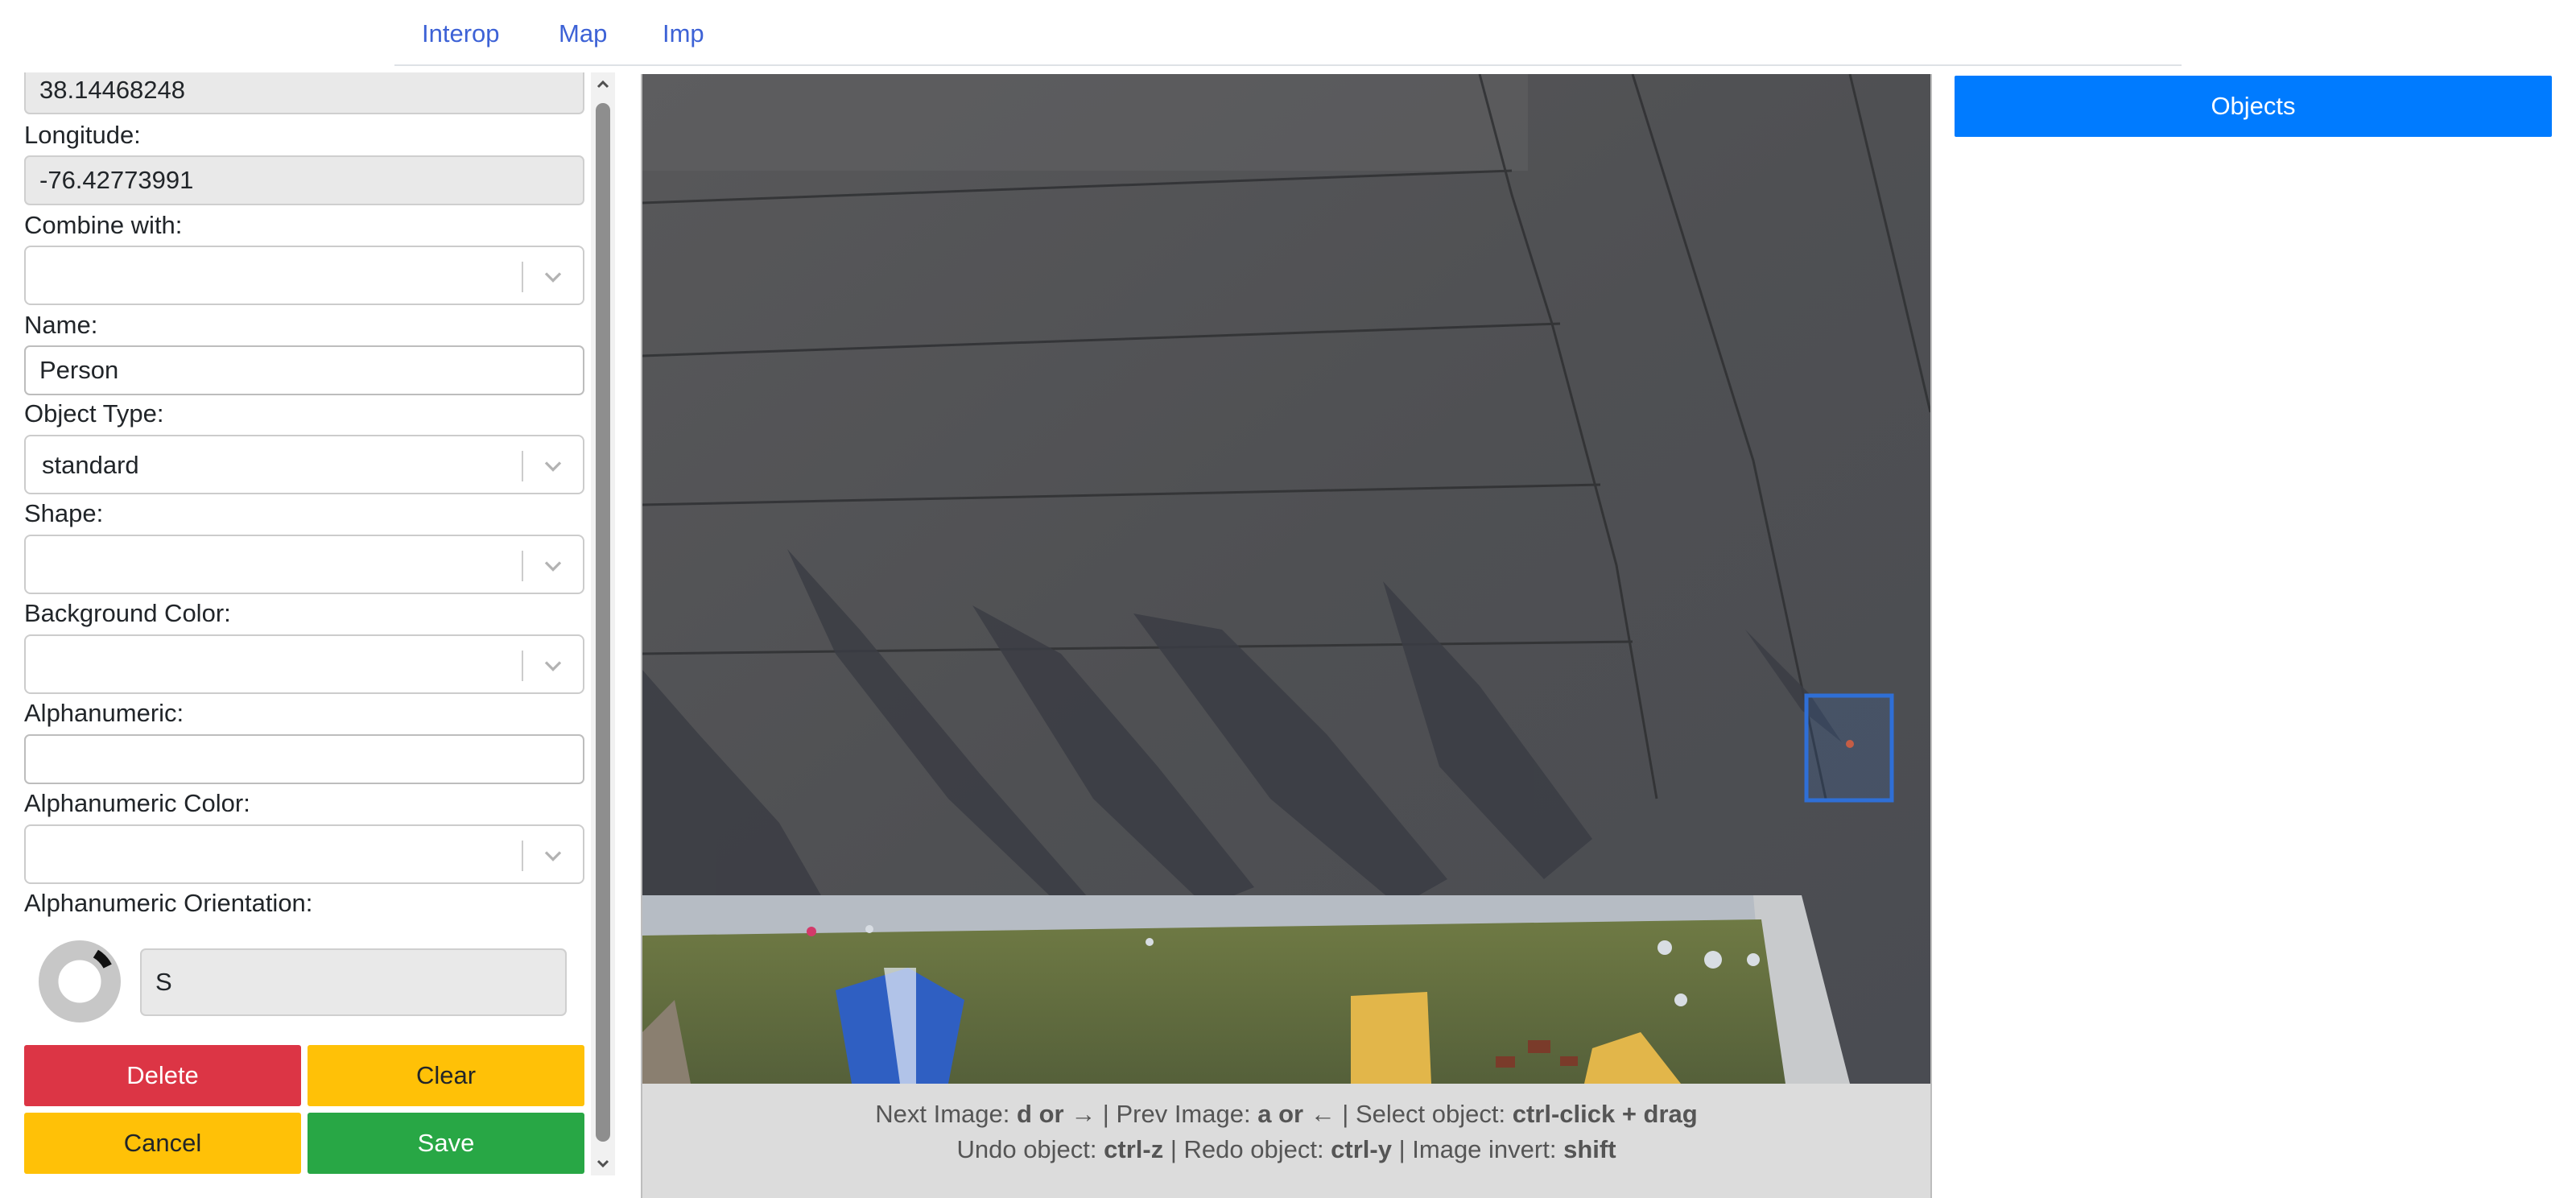 Image resolution: width=2576 pixels, height=1198 pixels. I want to click on latitude-value: 38.14468248, so click(112, 90).